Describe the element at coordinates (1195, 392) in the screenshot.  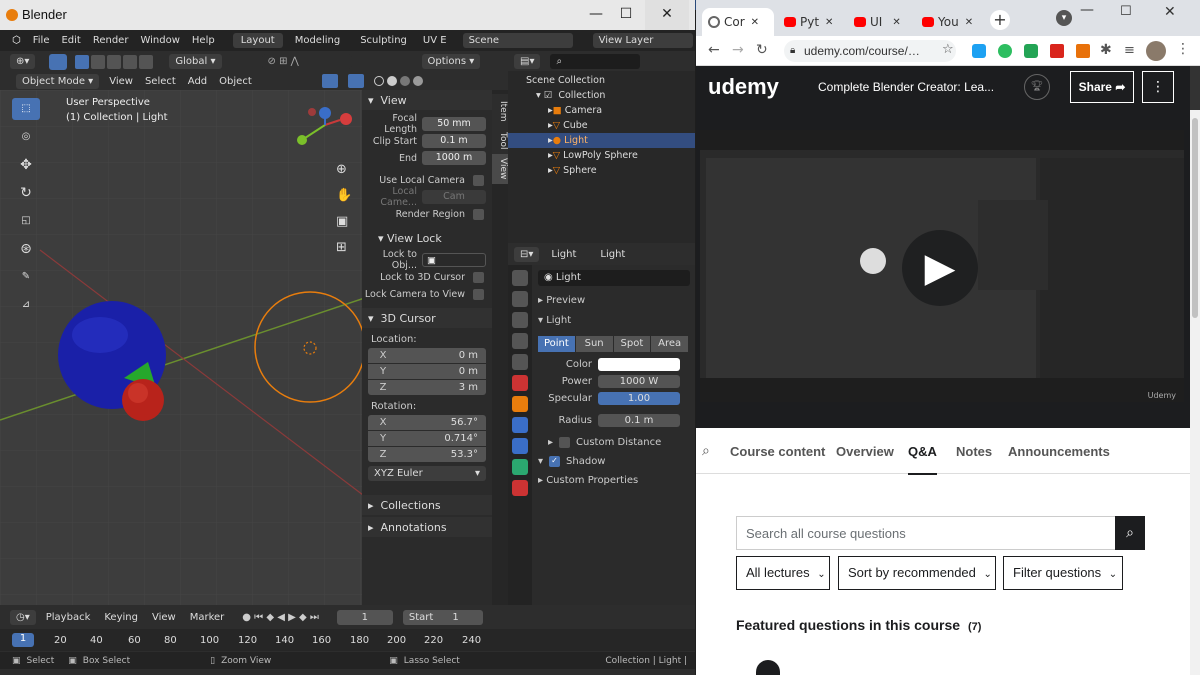
I see `page-scrollbar-track` at that location.